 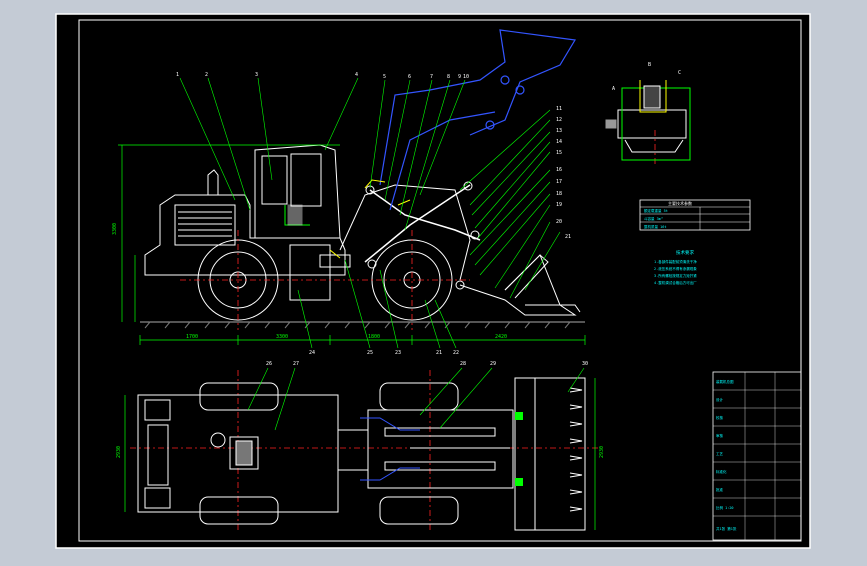 I want to click on tech-note-3: 3.所有螺栓按规定力矩拧紧, so click(x=675, y=275).